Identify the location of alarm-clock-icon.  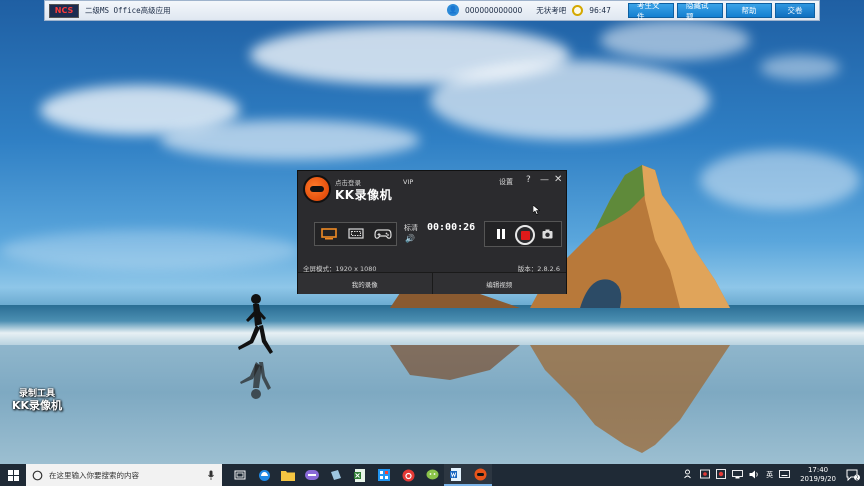
(578, 10).